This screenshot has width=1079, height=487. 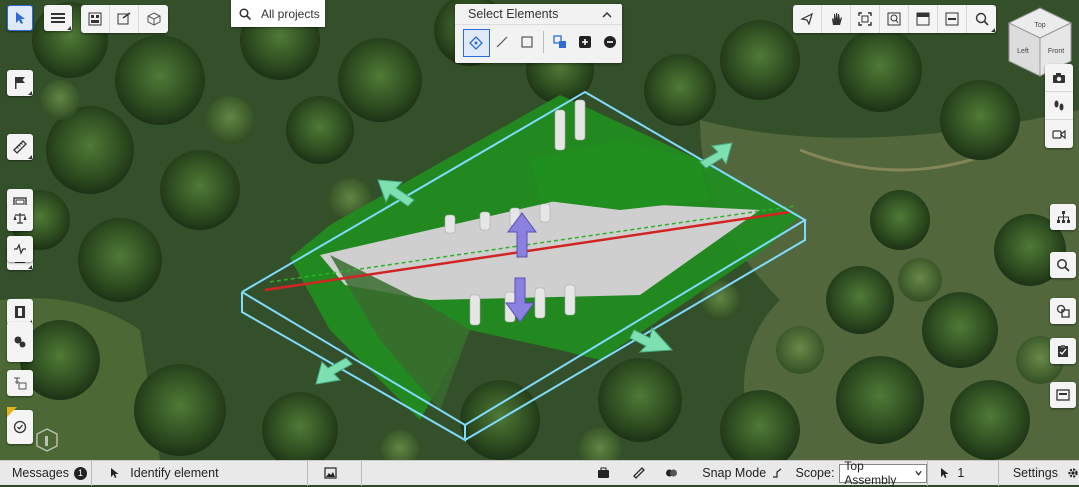 I want to click on select-tool-button, so click(x=20, y=18).